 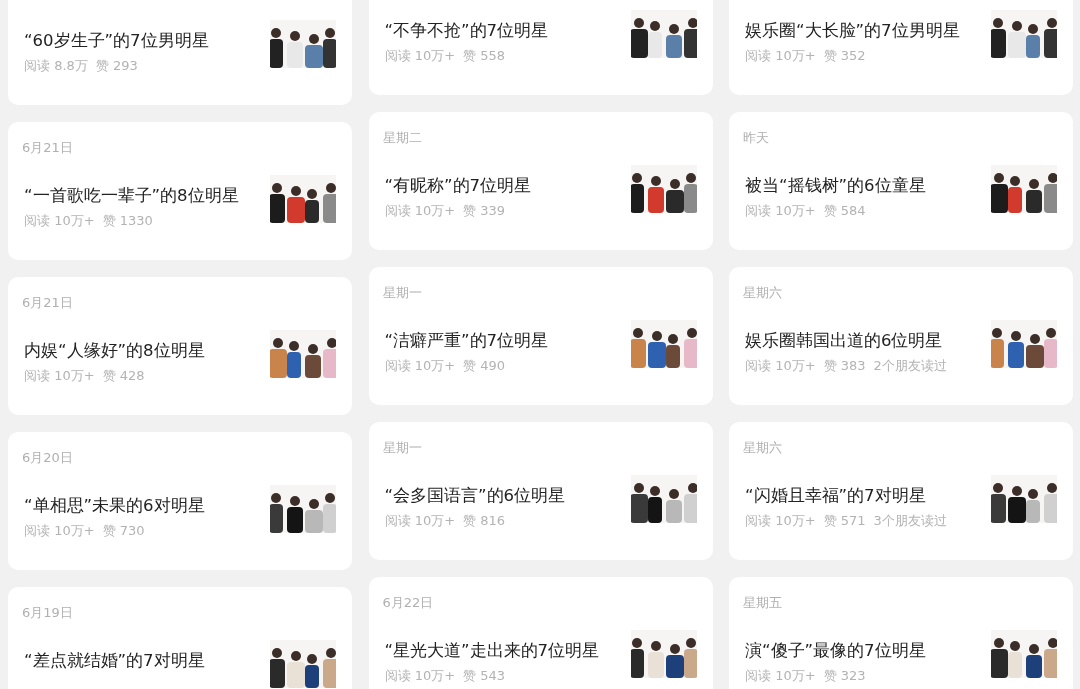 What do you see at coordinates (762, 603) in the screenshot?
I see `article-date: 星期五` at bounding box center [762, 603].